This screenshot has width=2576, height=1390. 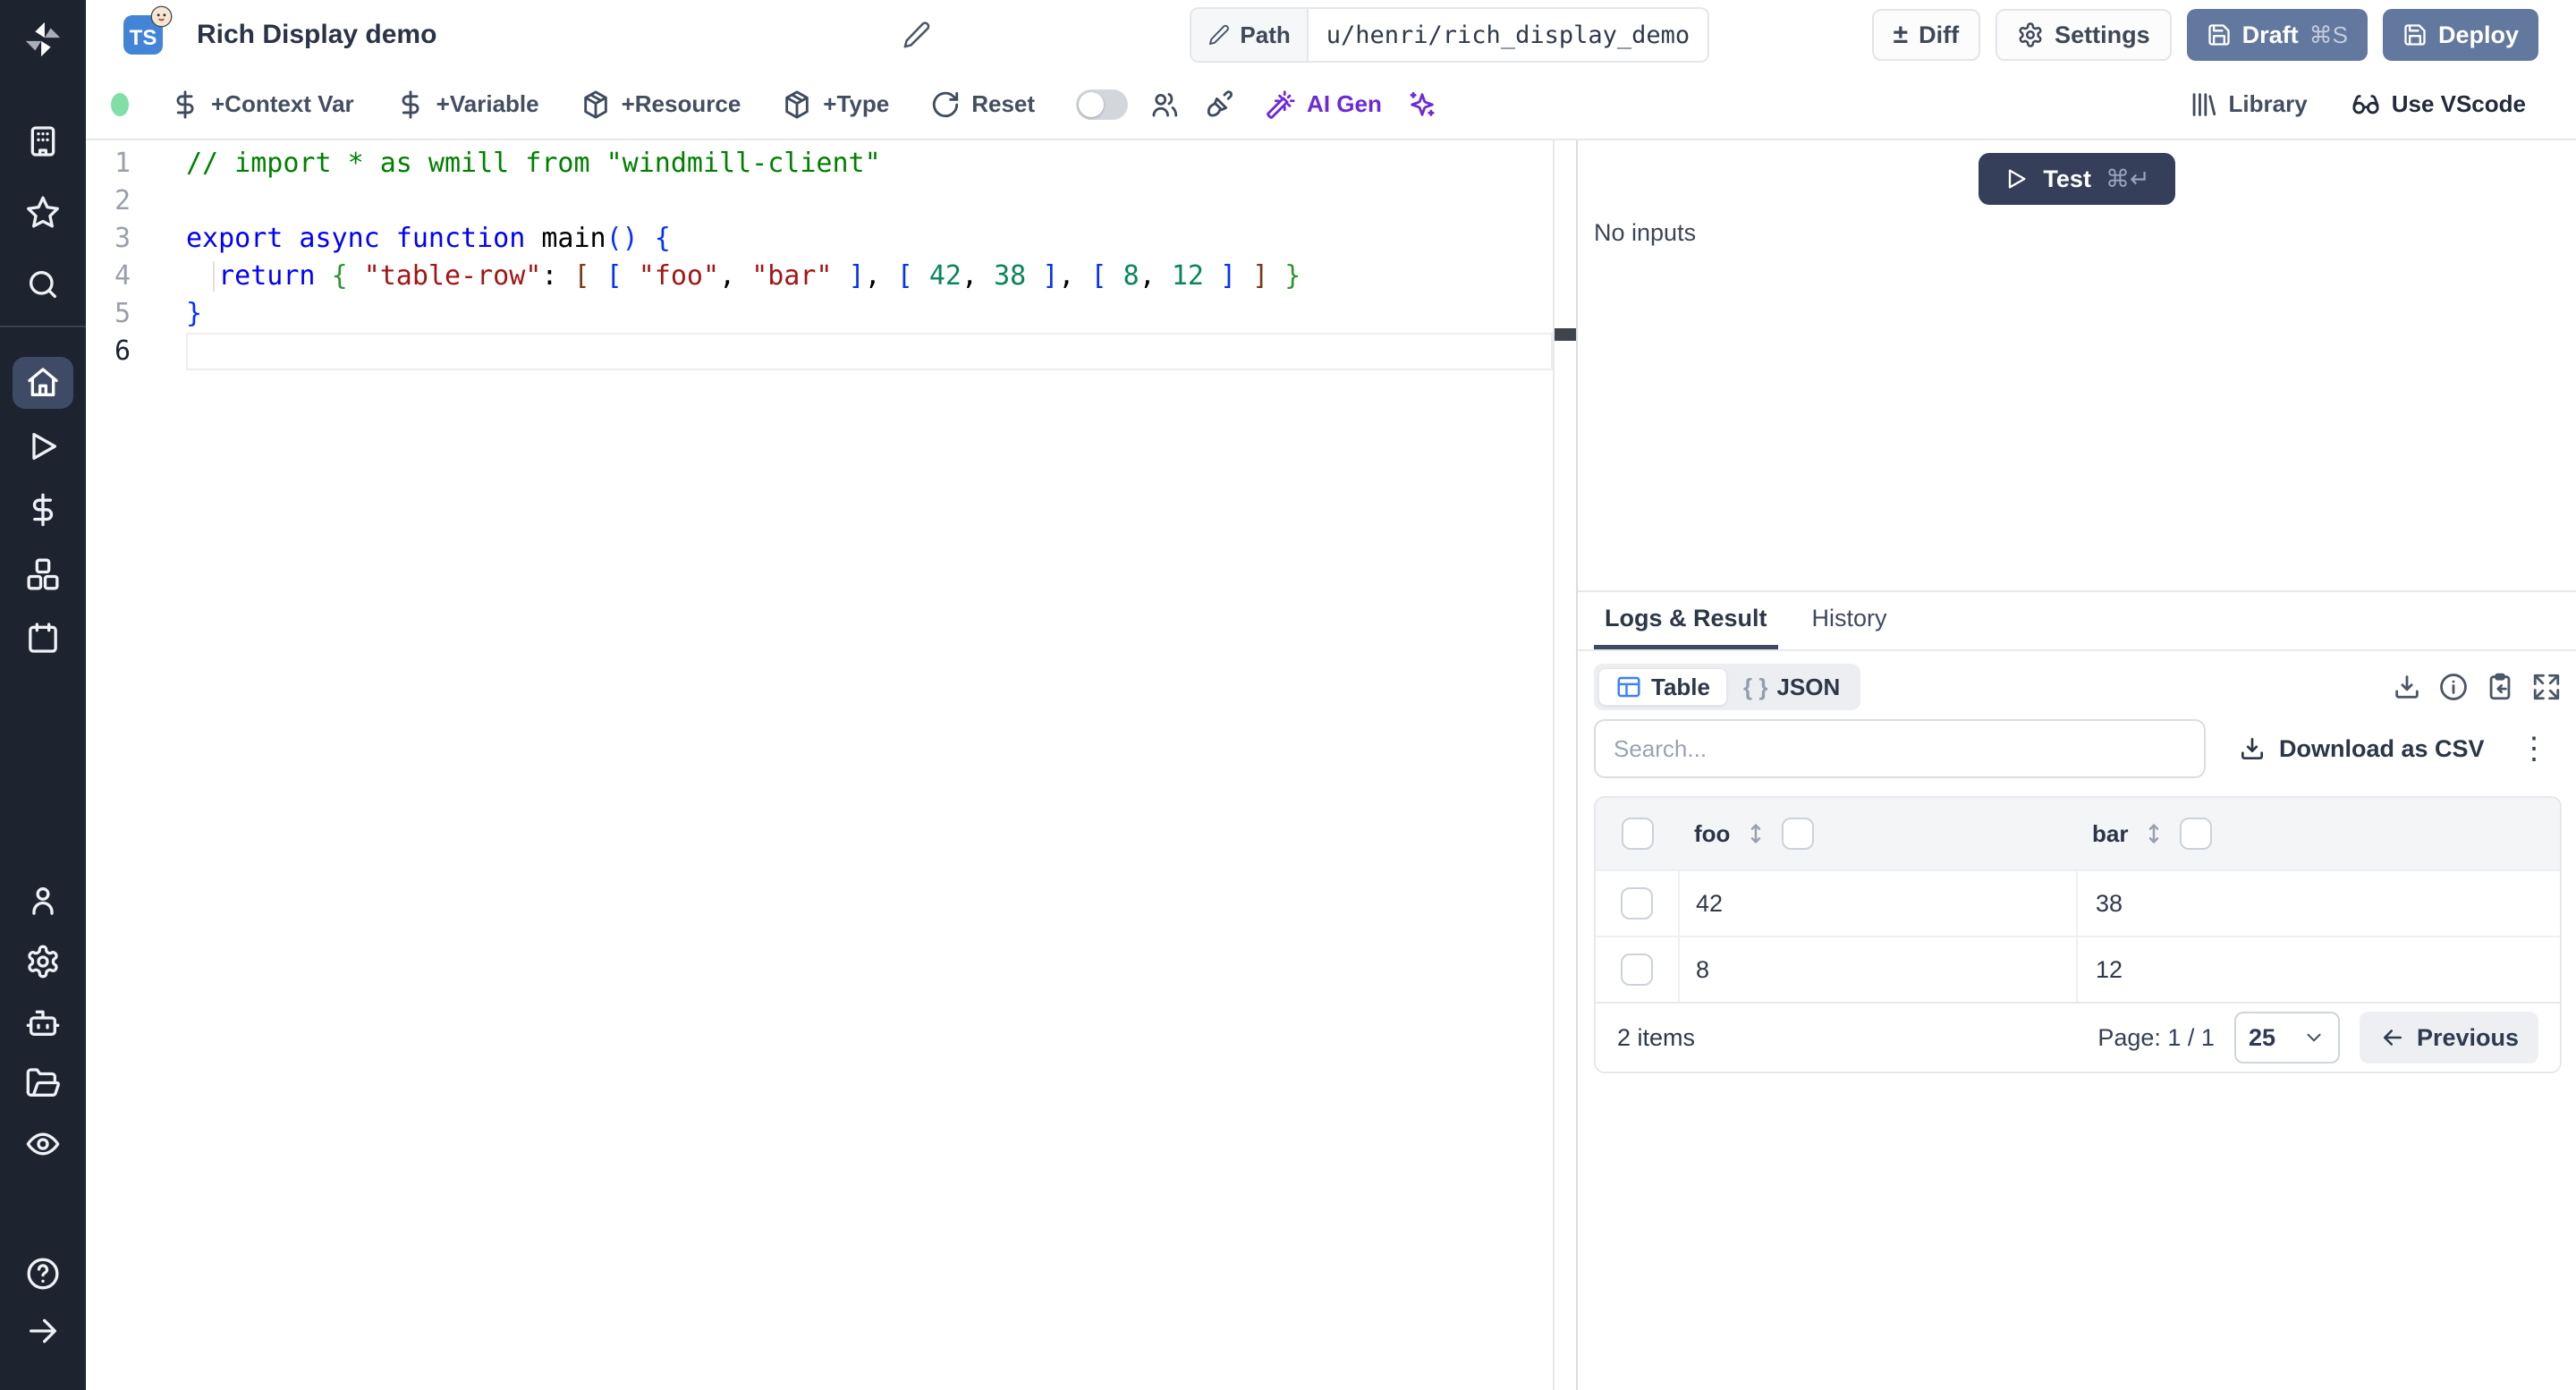 I want to click on favorites-star-icon, so click(x=43, y=212).